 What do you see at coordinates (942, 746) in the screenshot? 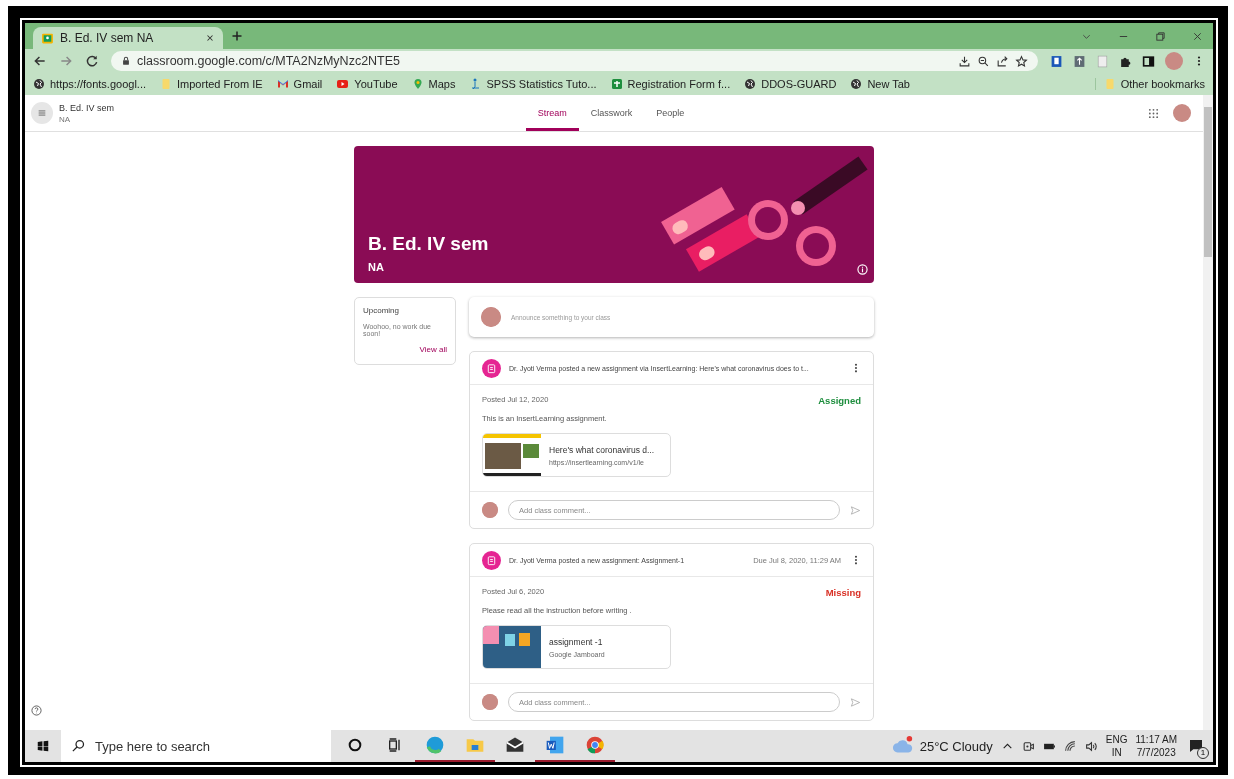
I see `weather-widget: 25°C Cloudy` at bounding box center [942, 746].